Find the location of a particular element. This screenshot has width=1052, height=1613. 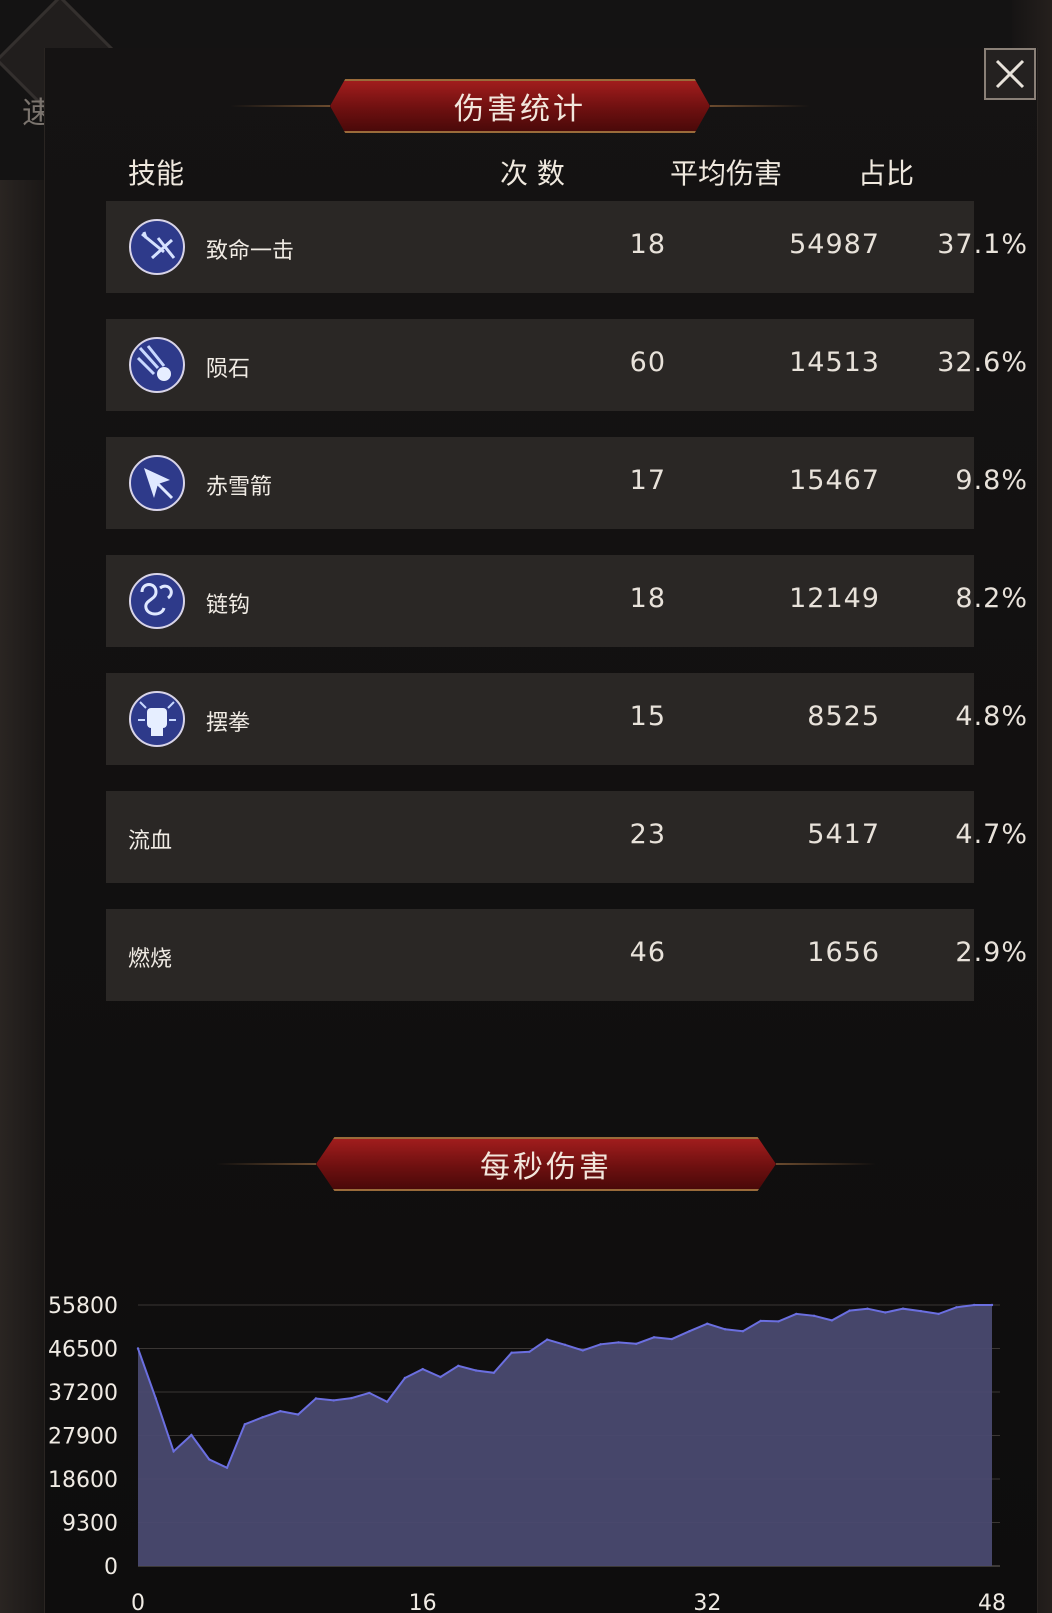

skill-row-arrow: 赤雪箭 17 15467 9.8% is located at coordinates (566, 483).